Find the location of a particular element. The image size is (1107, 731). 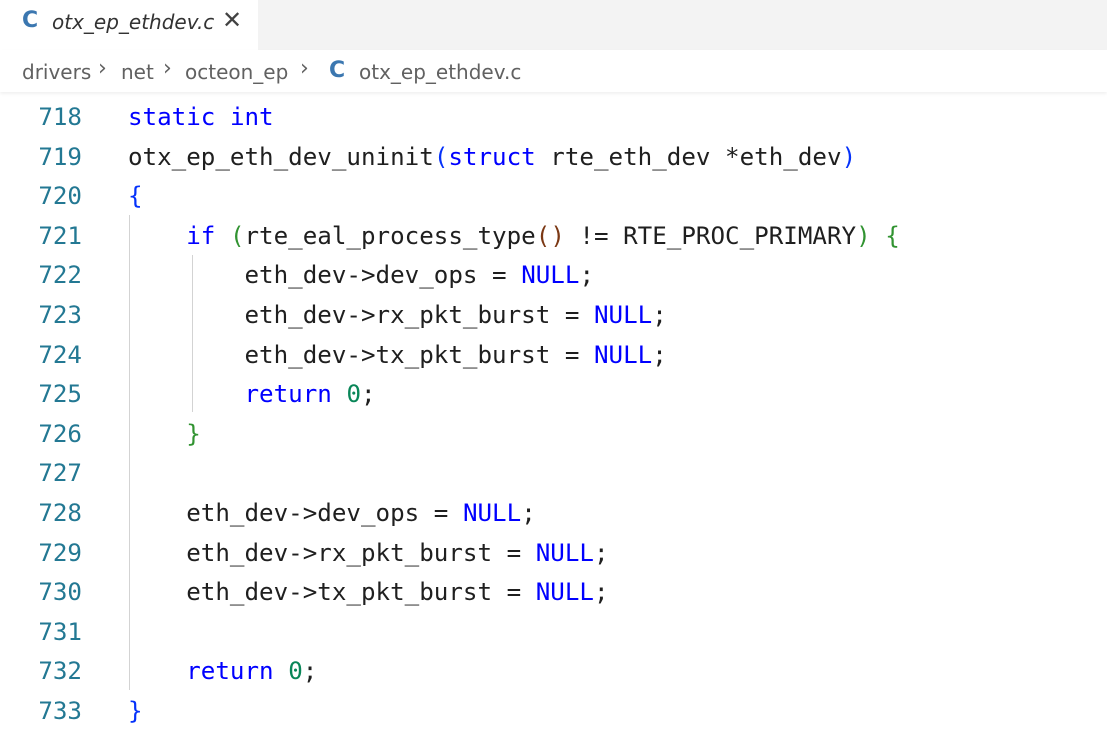

line-number: 722 is located at coordinates (60, 275).